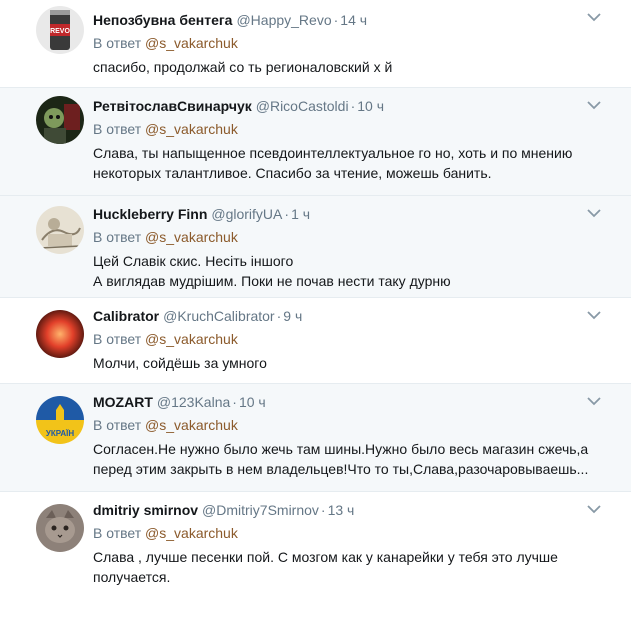  I want to click on avatar: УКРАЇН, so click(60, 420).